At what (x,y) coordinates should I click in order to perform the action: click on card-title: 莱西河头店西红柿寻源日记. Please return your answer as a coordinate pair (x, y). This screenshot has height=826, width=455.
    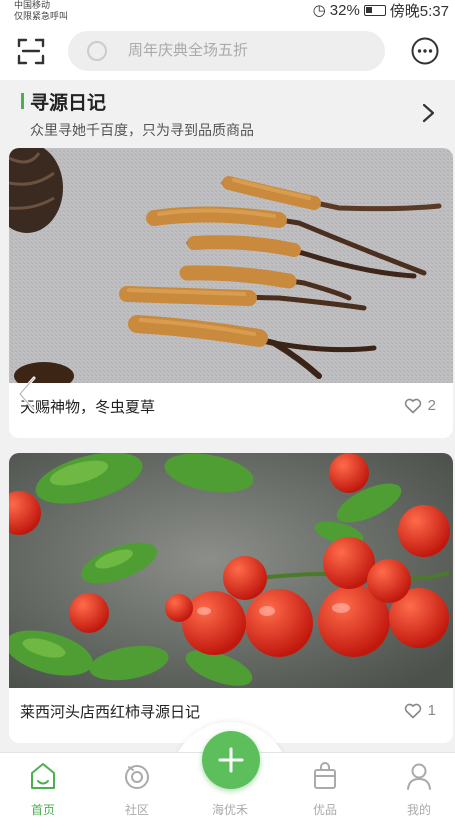
    Looking at the image, I should click on (110, 712).